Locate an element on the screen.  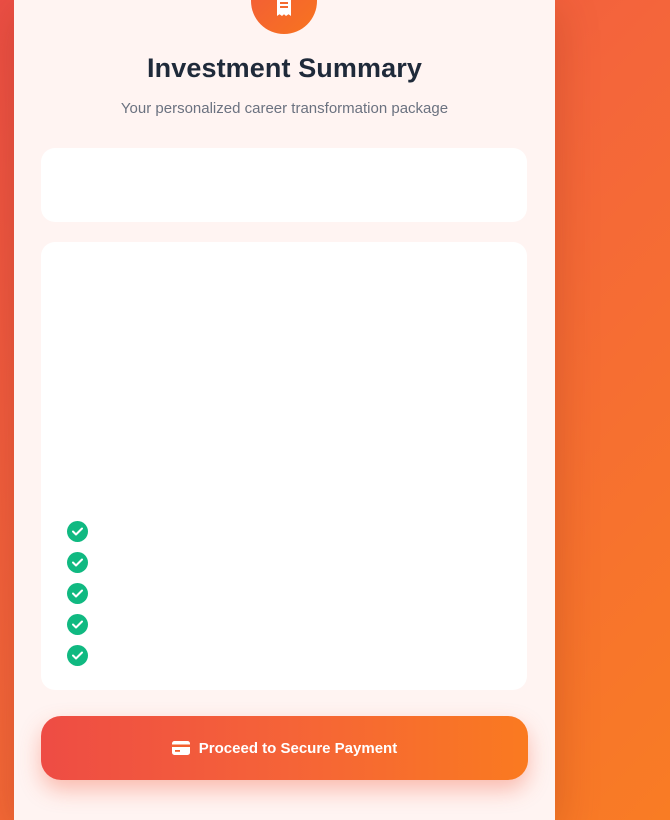
proceed-to-payment-label: Proceed to Secure Payment is located at coordinates (298, 748).